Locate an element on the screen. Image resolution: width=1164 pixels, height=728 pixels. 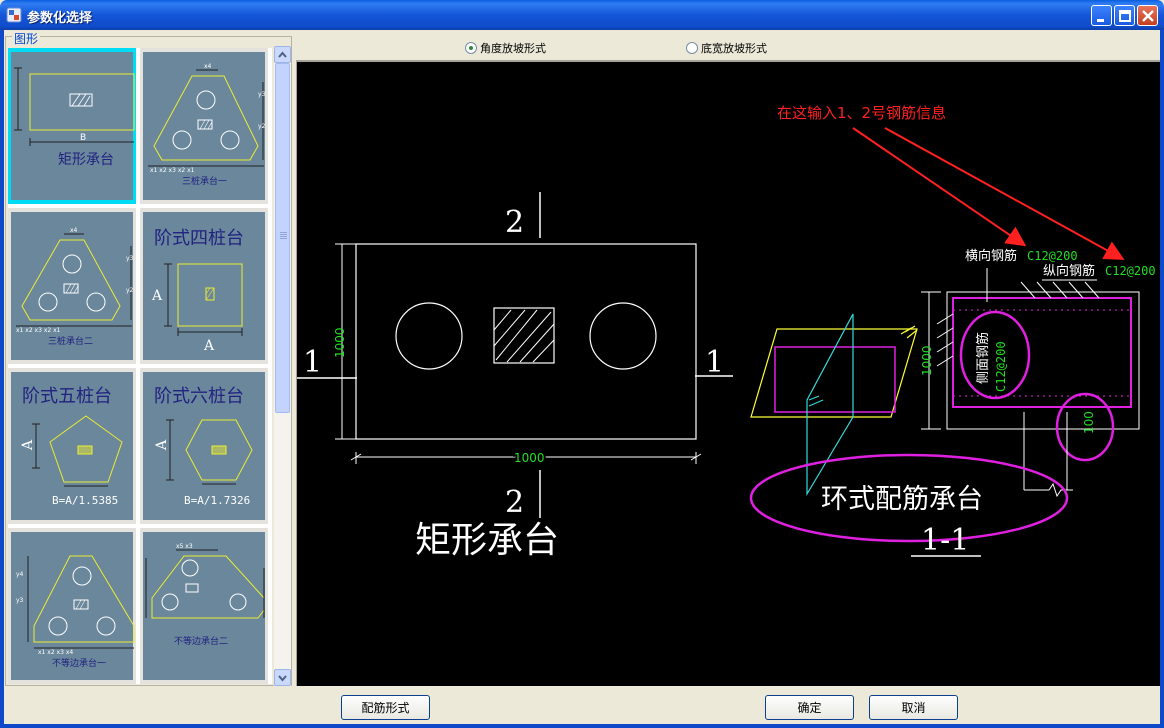
radio-label: 角度放坡形式 is located at coordinates (513, 48).